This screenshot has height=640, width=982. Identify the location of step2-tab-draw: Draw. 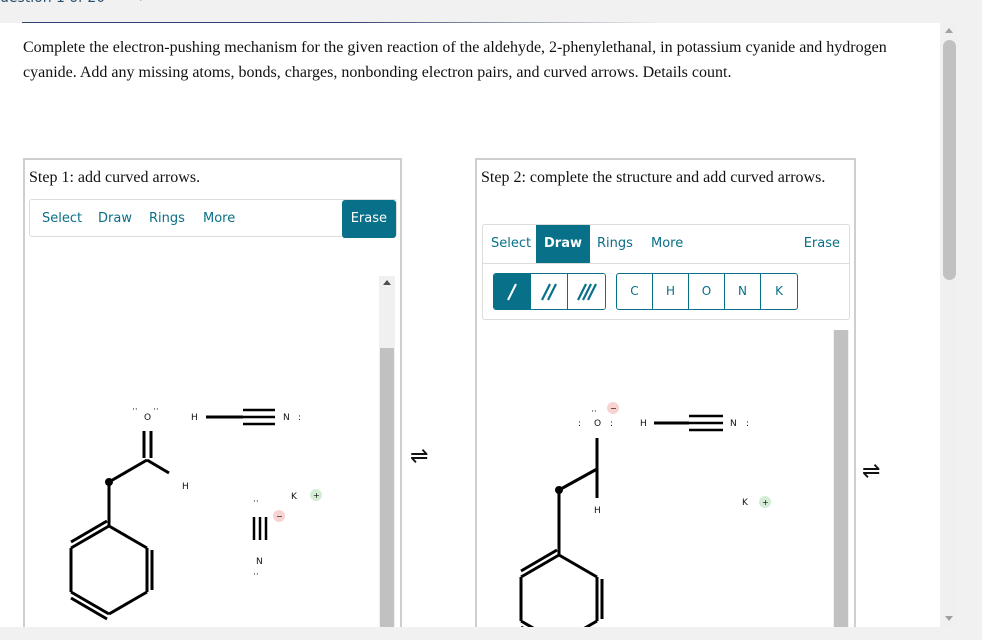
(563, 244).